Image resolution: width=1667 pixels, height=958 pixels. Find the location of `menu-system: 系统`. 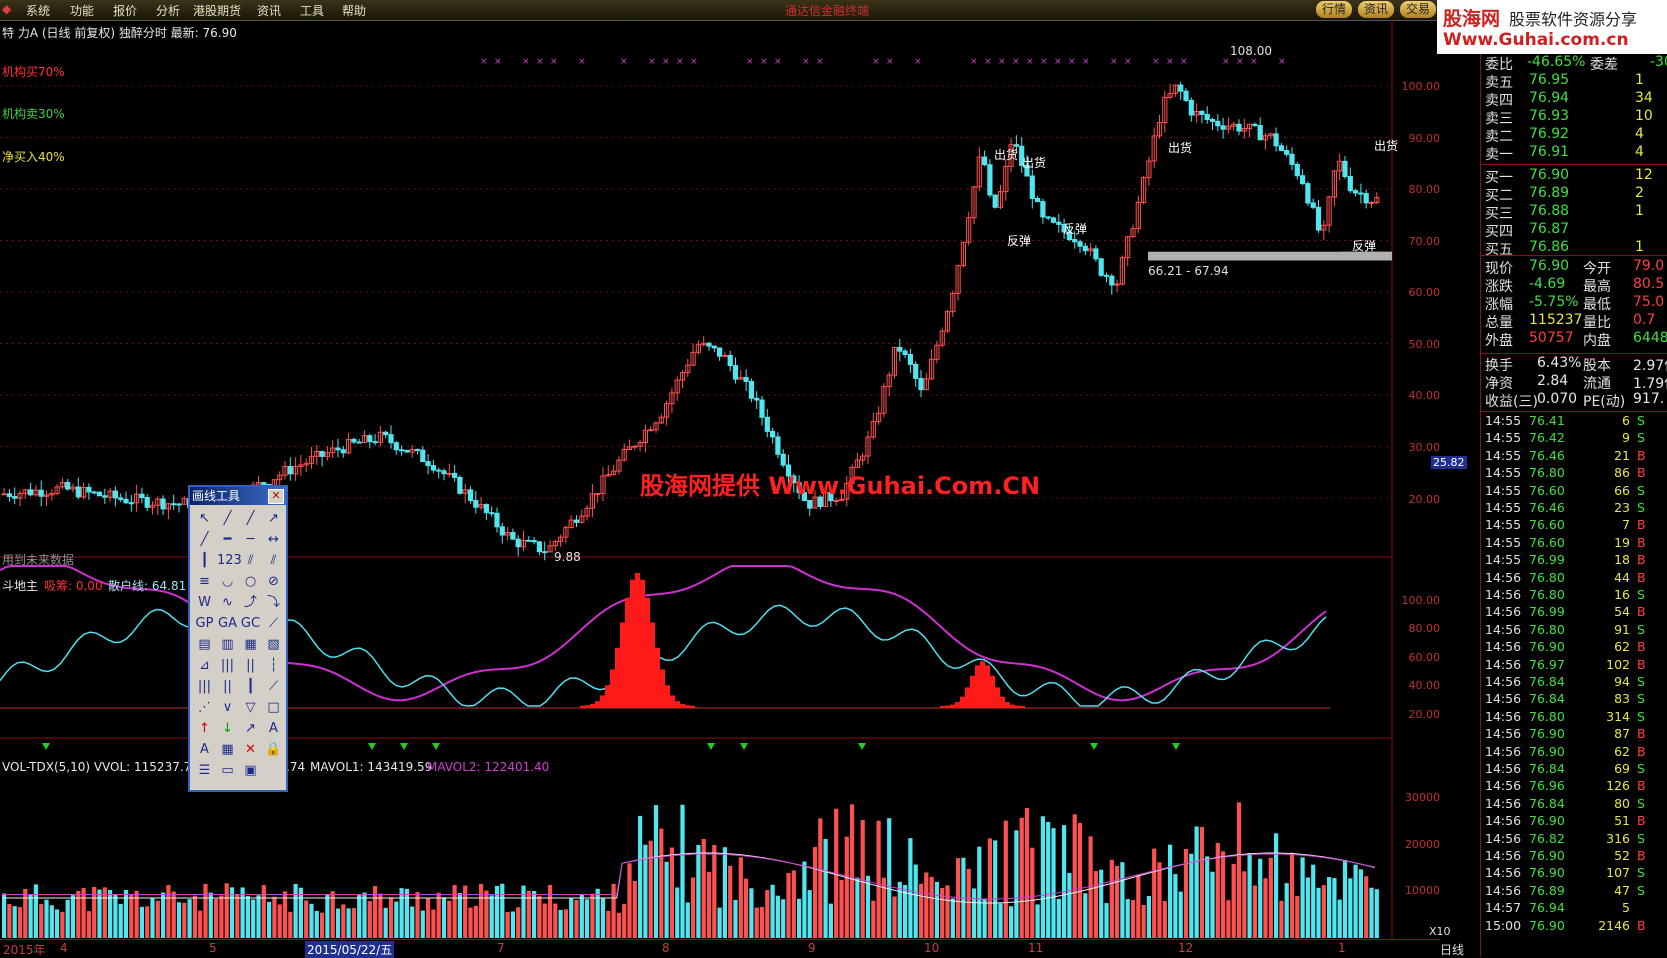

menu-system: 系统 is located at coordinates (38, 10).